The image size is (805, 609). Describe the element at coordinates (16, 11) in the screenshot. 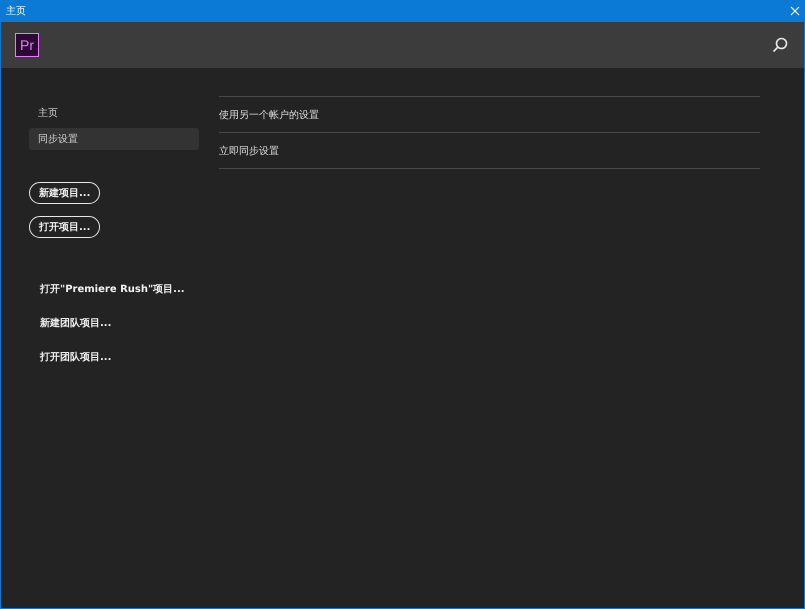

I see `window-title: 主页` at that location.